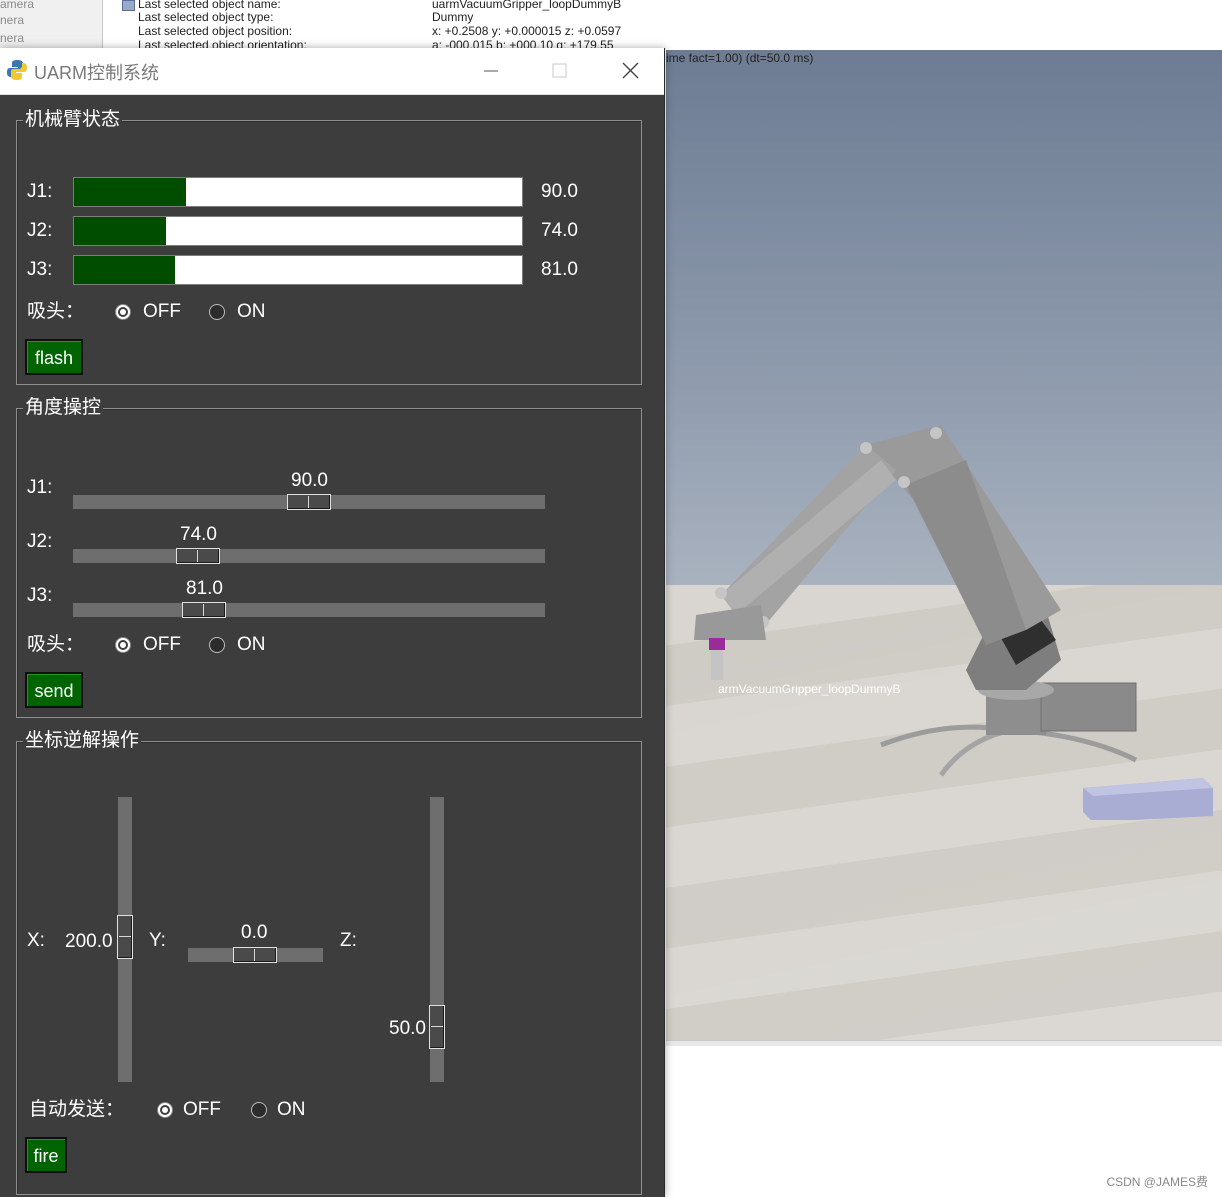 This screenshot has width=1222, height=1197. I want to click on j3-value: 81.0, so click(559, 269).